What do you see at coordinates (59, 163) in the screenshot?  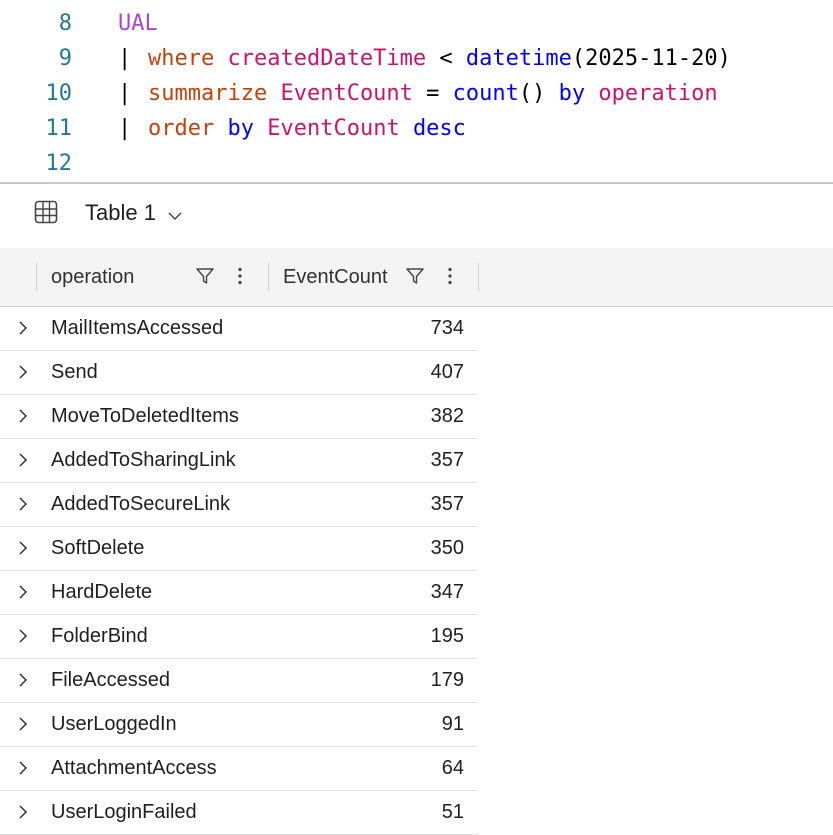 I see `line-number: 12` at bounding box center [59, 163].